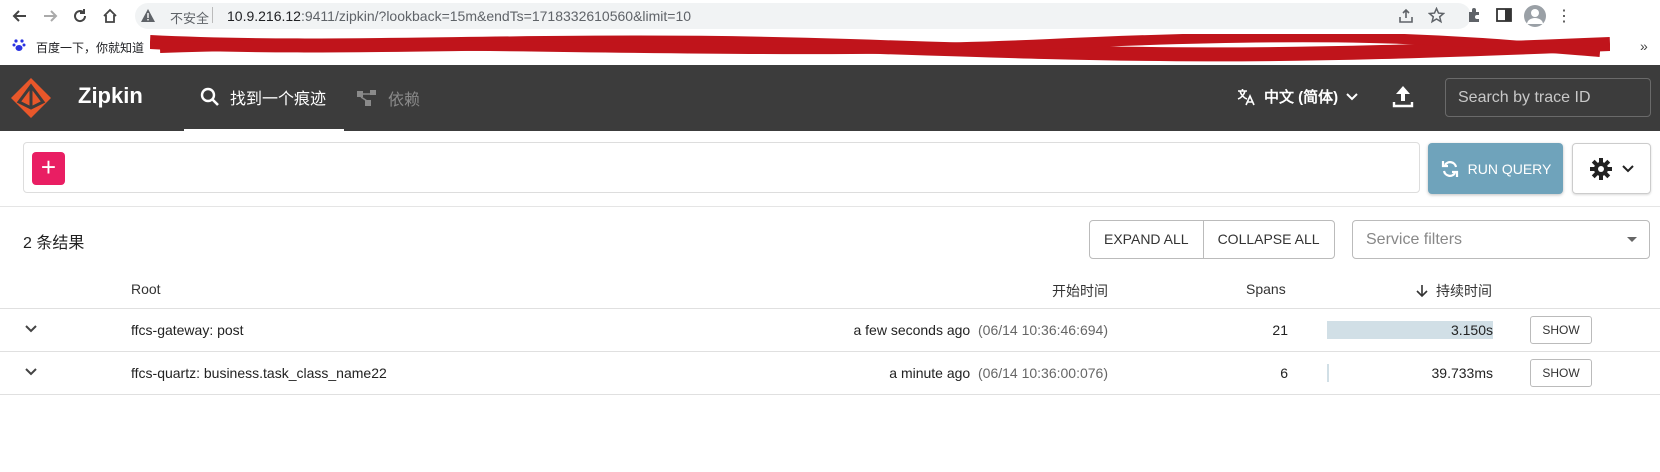 The image size is (1660, 472). Describe the element at coordinates (1436, 17) in the screenshot. I see `star-icon` at that location.